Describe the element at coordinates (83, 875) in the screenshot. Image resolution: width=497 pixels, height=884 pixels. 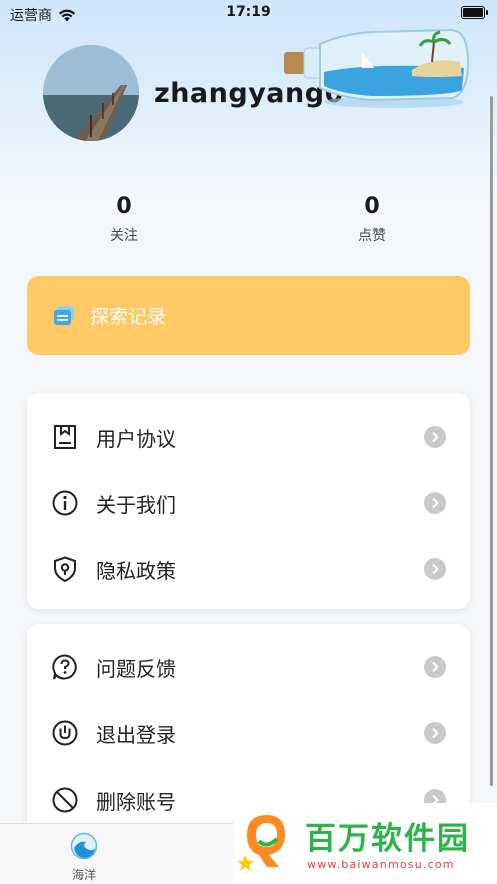
I see `tab-ocean-label: 海洋` at that location.